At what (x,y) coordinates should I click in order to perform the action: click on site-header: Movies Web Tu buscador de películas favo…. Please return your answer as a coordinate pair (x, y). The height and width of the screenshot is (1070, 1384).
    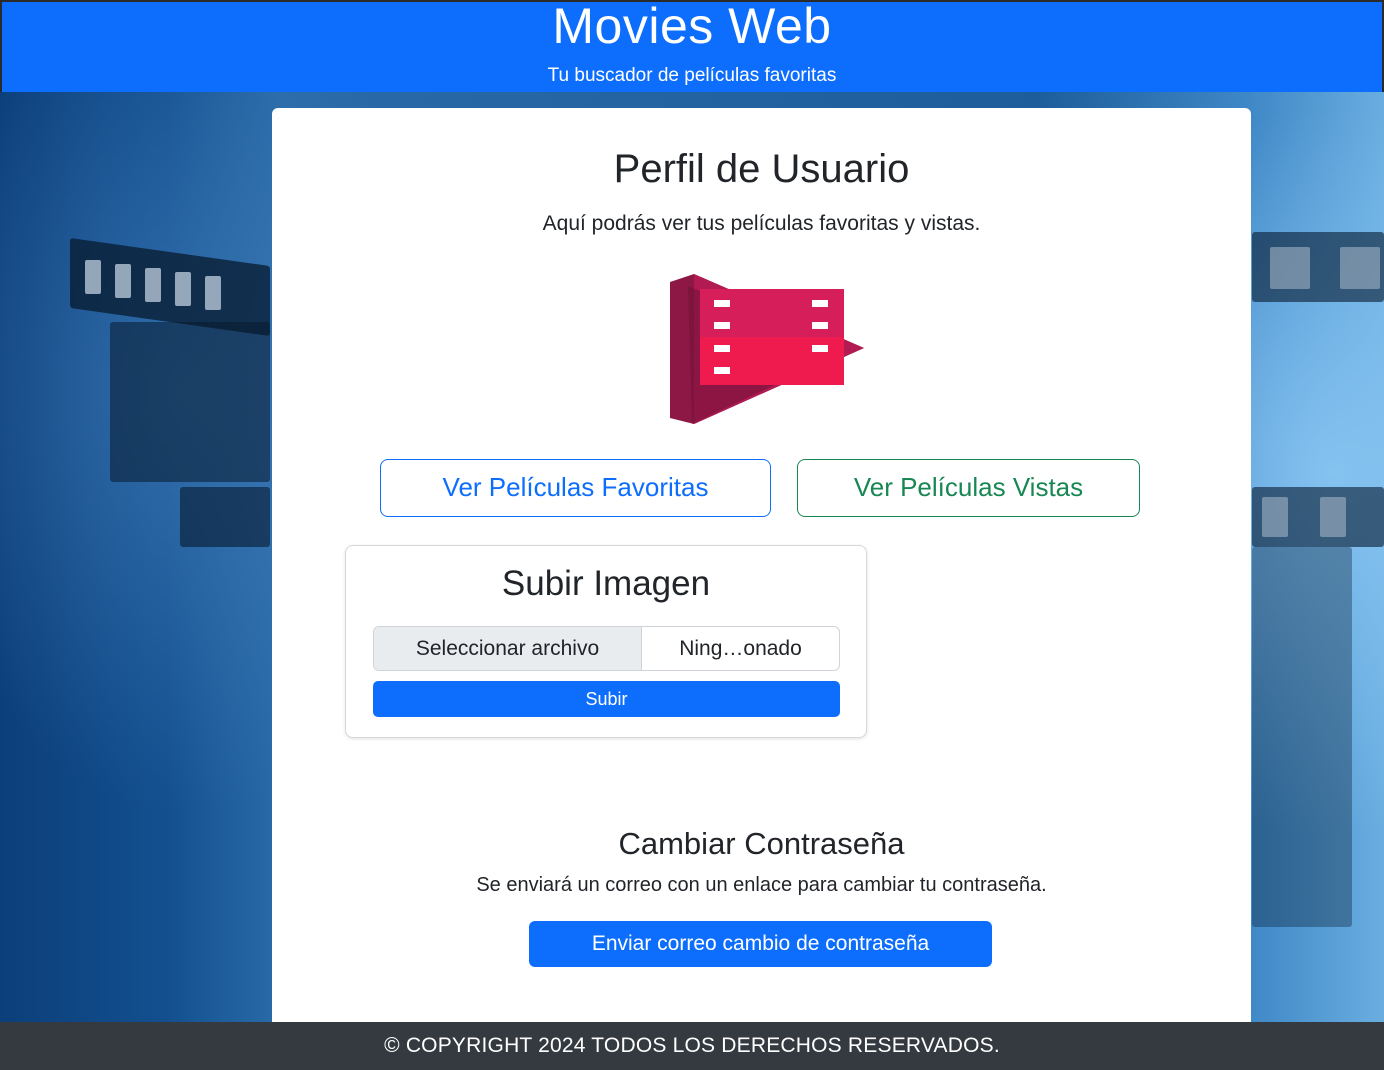
    Looking at the image, I should click on (692, 46).